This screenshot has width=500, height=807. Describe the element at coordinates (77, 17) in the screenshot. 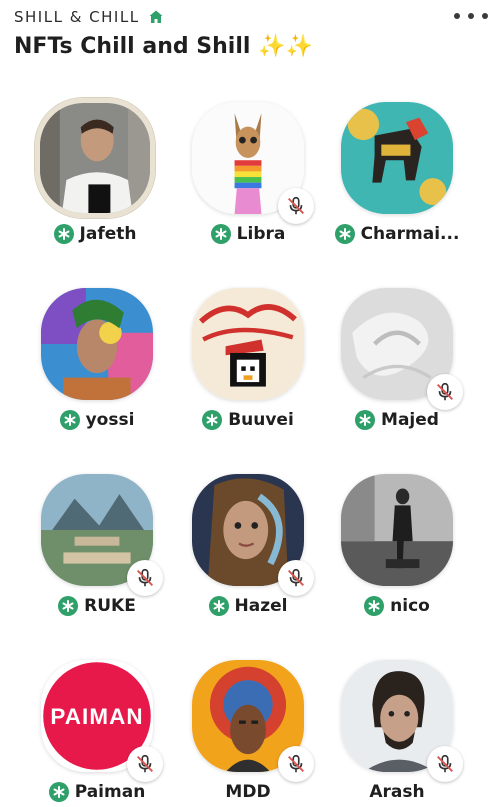

I see `club-name: SHILL & CHILL` at that location.